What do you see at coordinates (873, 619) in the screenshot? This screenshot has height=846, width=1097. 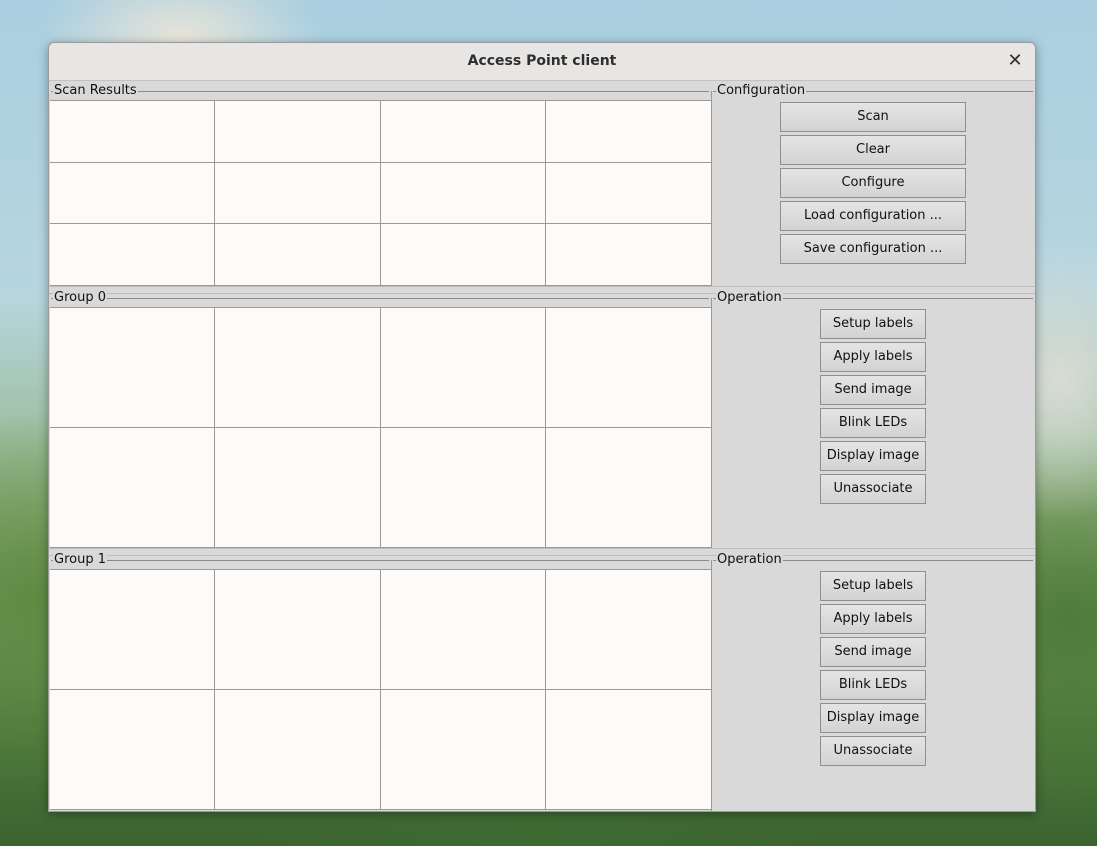 I see `group-1-apply-labels-button: Apply labels` at bounding box center [873, 619].